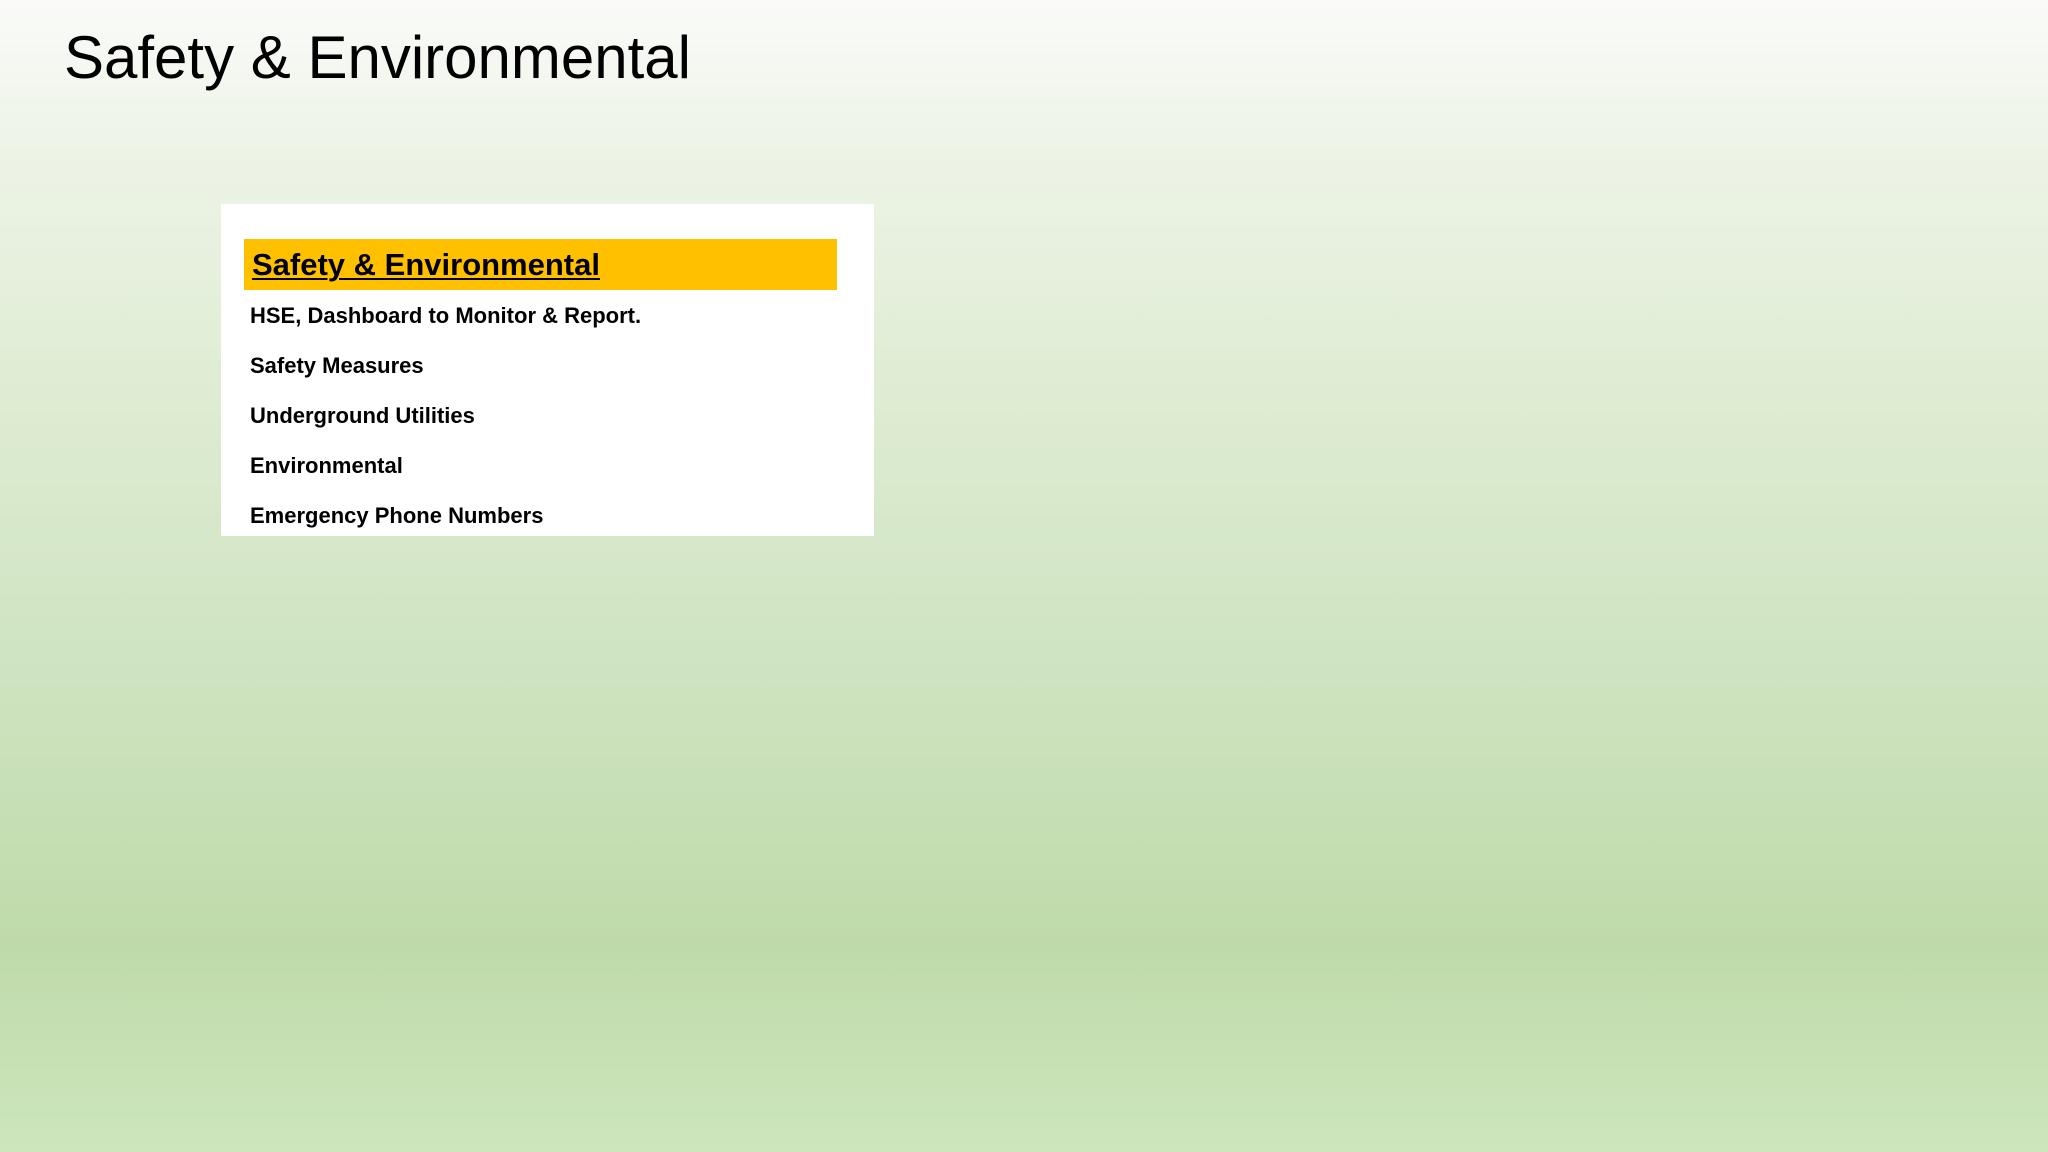  I want to click on menu-item-hse-dashboard: HSE, Dashboard to Monitor & Report., so click(445, 316).